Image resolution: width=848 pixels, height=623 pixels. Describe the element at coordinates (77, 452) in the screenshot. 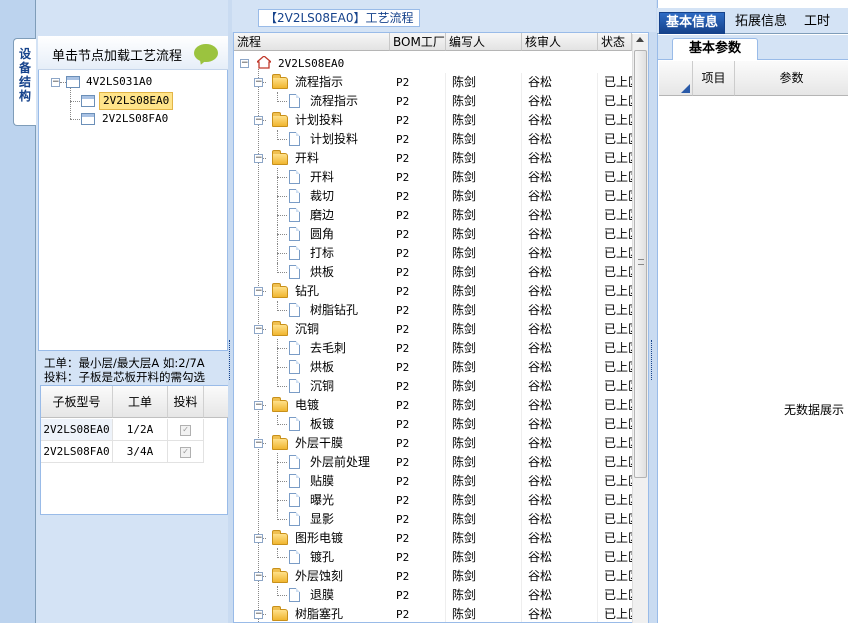

I see `cell-model: 2V2LS08FA0` at that location.